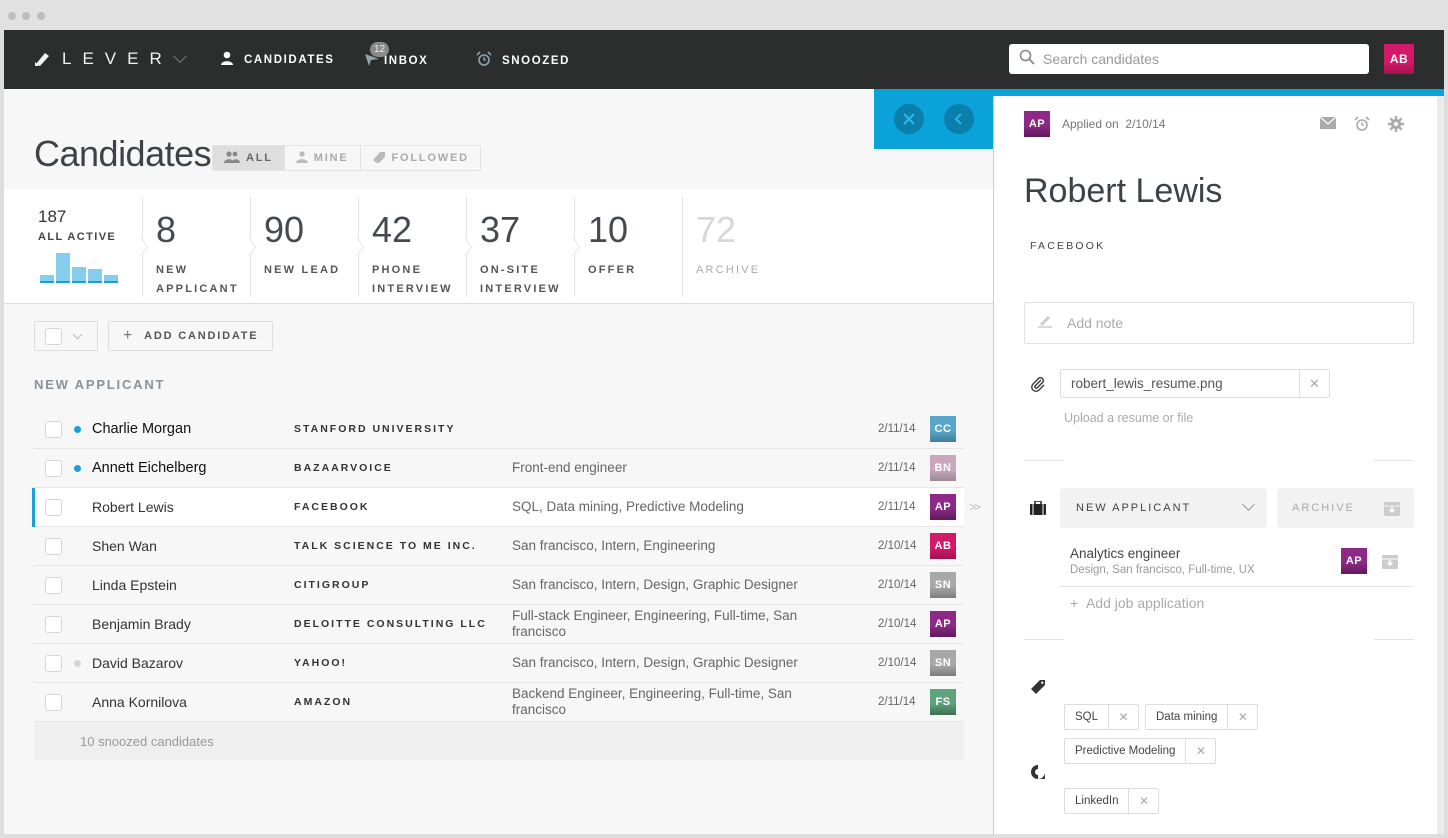 The width and height of the screenshot is (1448, 838). I want to click on resume-file: robert_lewis_resume.png ✕, so click(1195, 383).